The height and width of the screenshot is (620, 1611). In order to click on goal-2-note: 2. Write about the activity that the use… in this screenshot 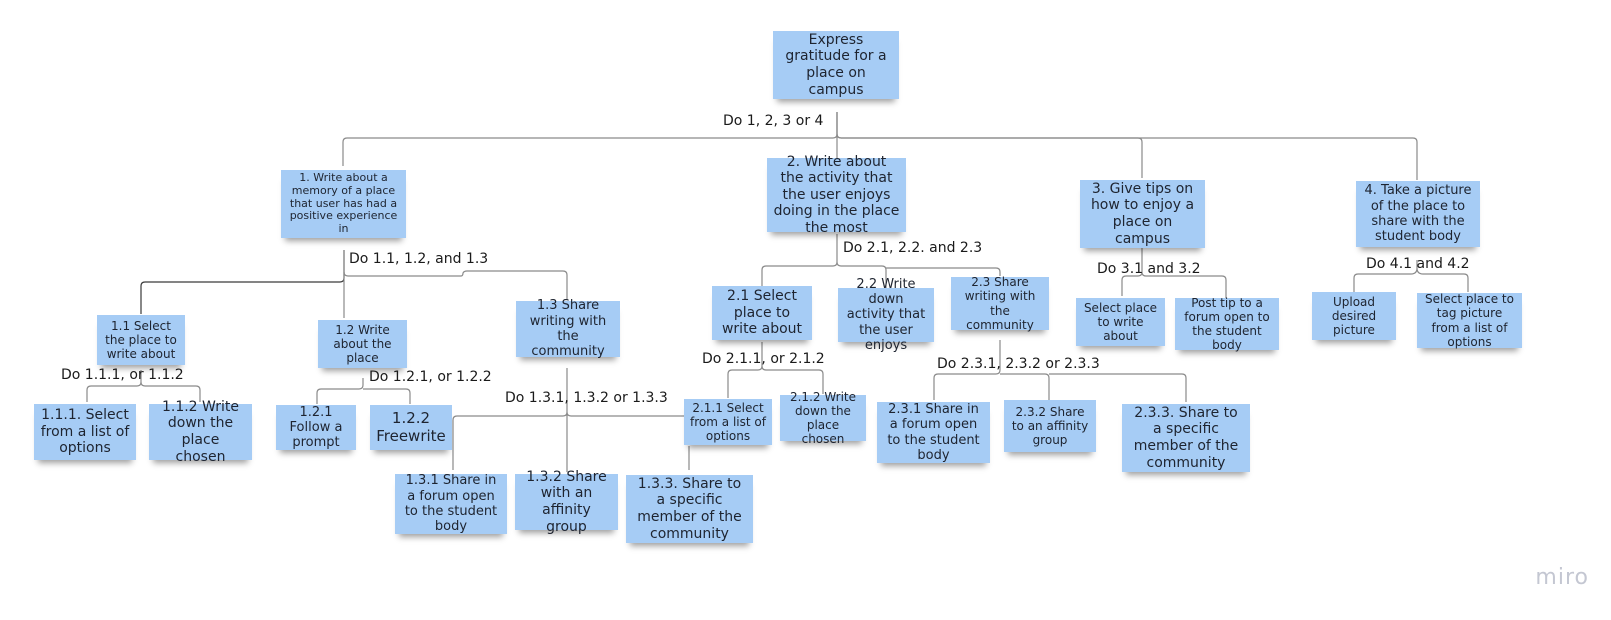, I will do `click(836, 195)`.